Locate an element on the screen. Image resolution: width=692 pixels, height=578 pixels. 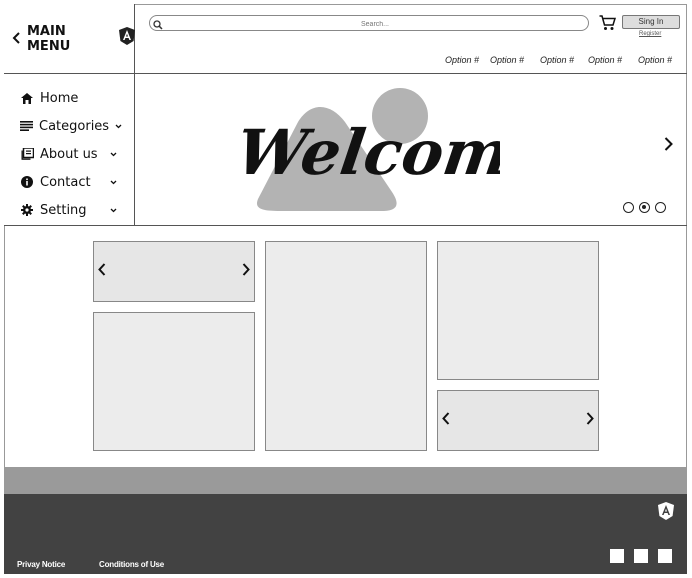
sidebar-item-label: Setting is located at coordinates (63, 210).